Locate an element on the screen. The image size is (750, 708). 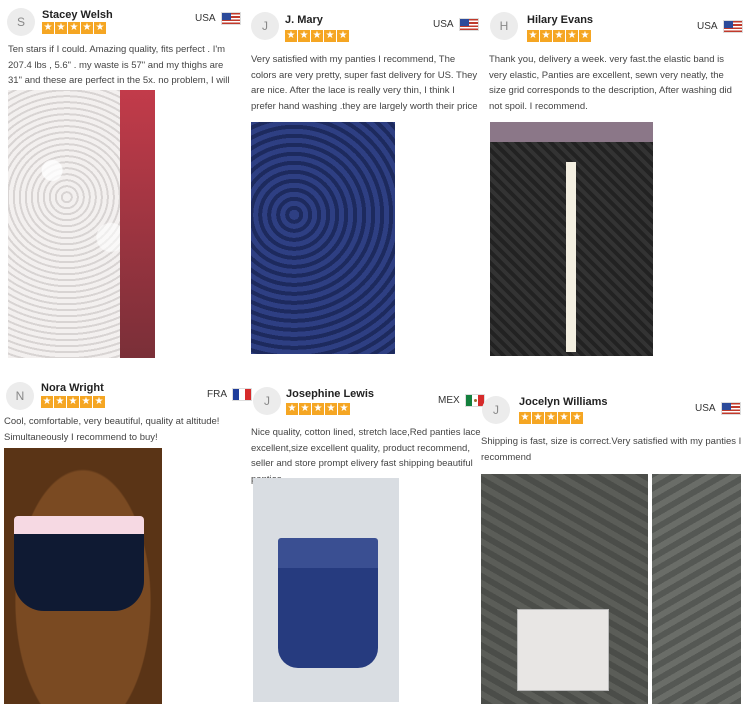
avatar: H is located at coordinates (504, 26).